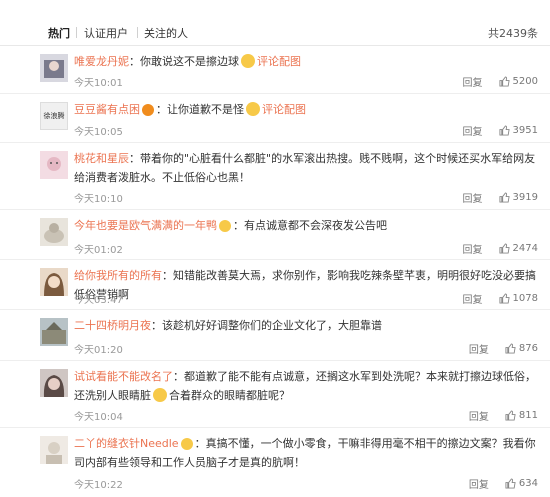  I want to click on comment-username: 试试看能不能改名了, so click(123, 376).